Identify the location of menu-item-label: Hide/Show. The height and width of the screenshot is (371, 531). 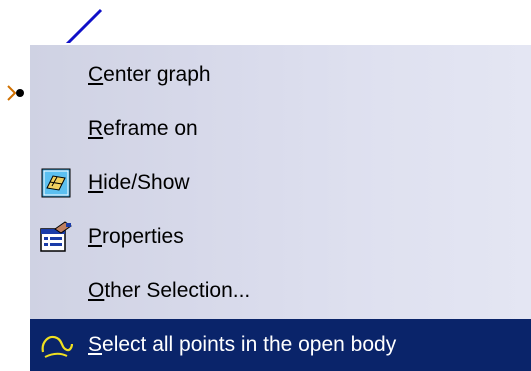
(139, 182).